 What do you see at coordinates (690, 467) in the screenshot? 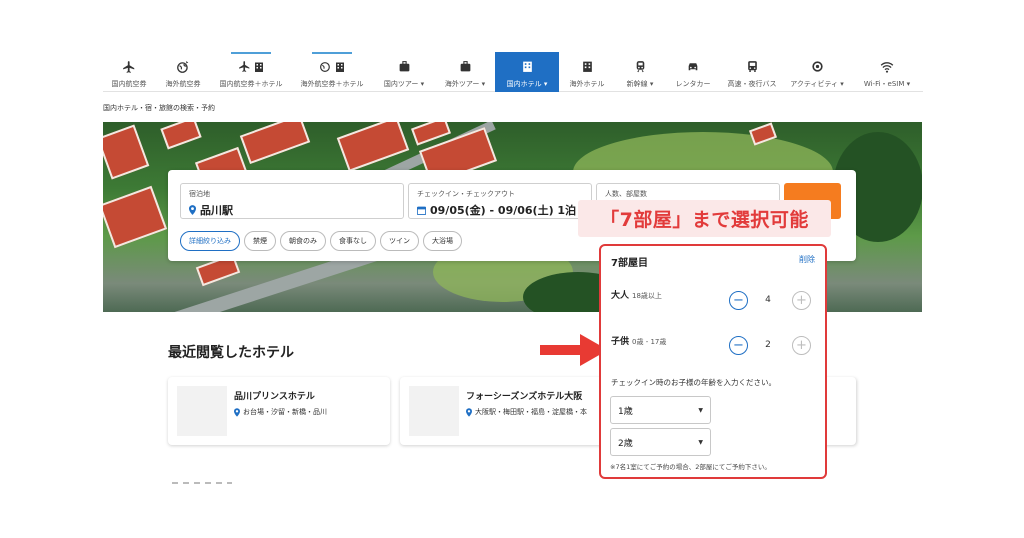
I see `room-note: ※7名1室にてご予約の場合、2部屋にてご予約下さい。` at bounding box center [690, 467].